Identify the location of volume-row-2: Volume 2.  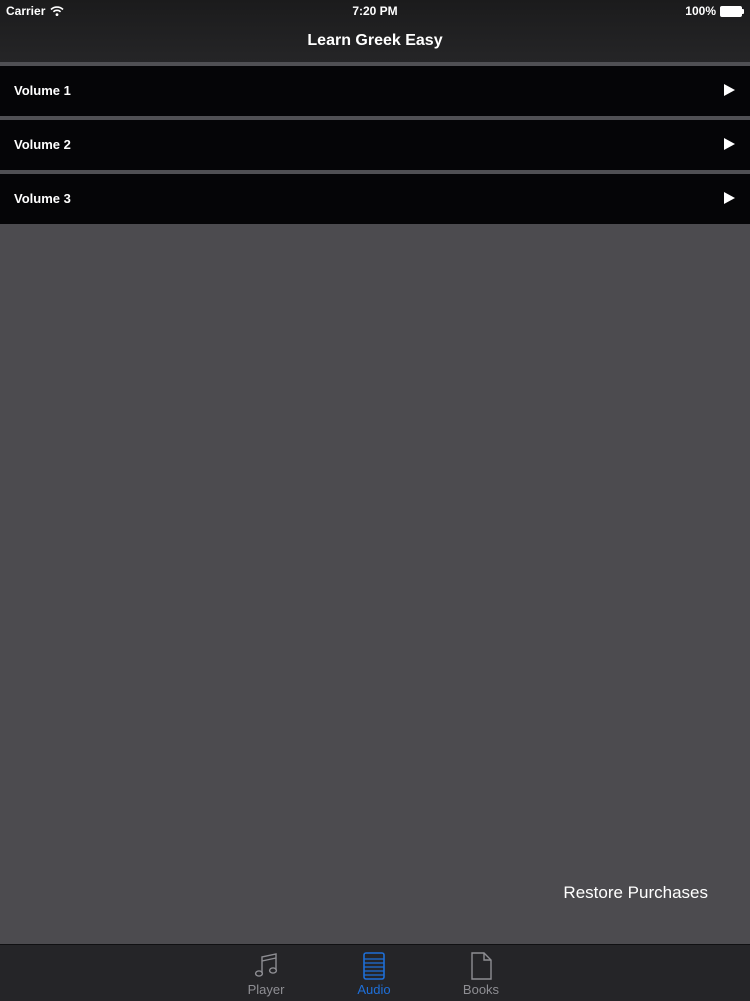
(375, 143).